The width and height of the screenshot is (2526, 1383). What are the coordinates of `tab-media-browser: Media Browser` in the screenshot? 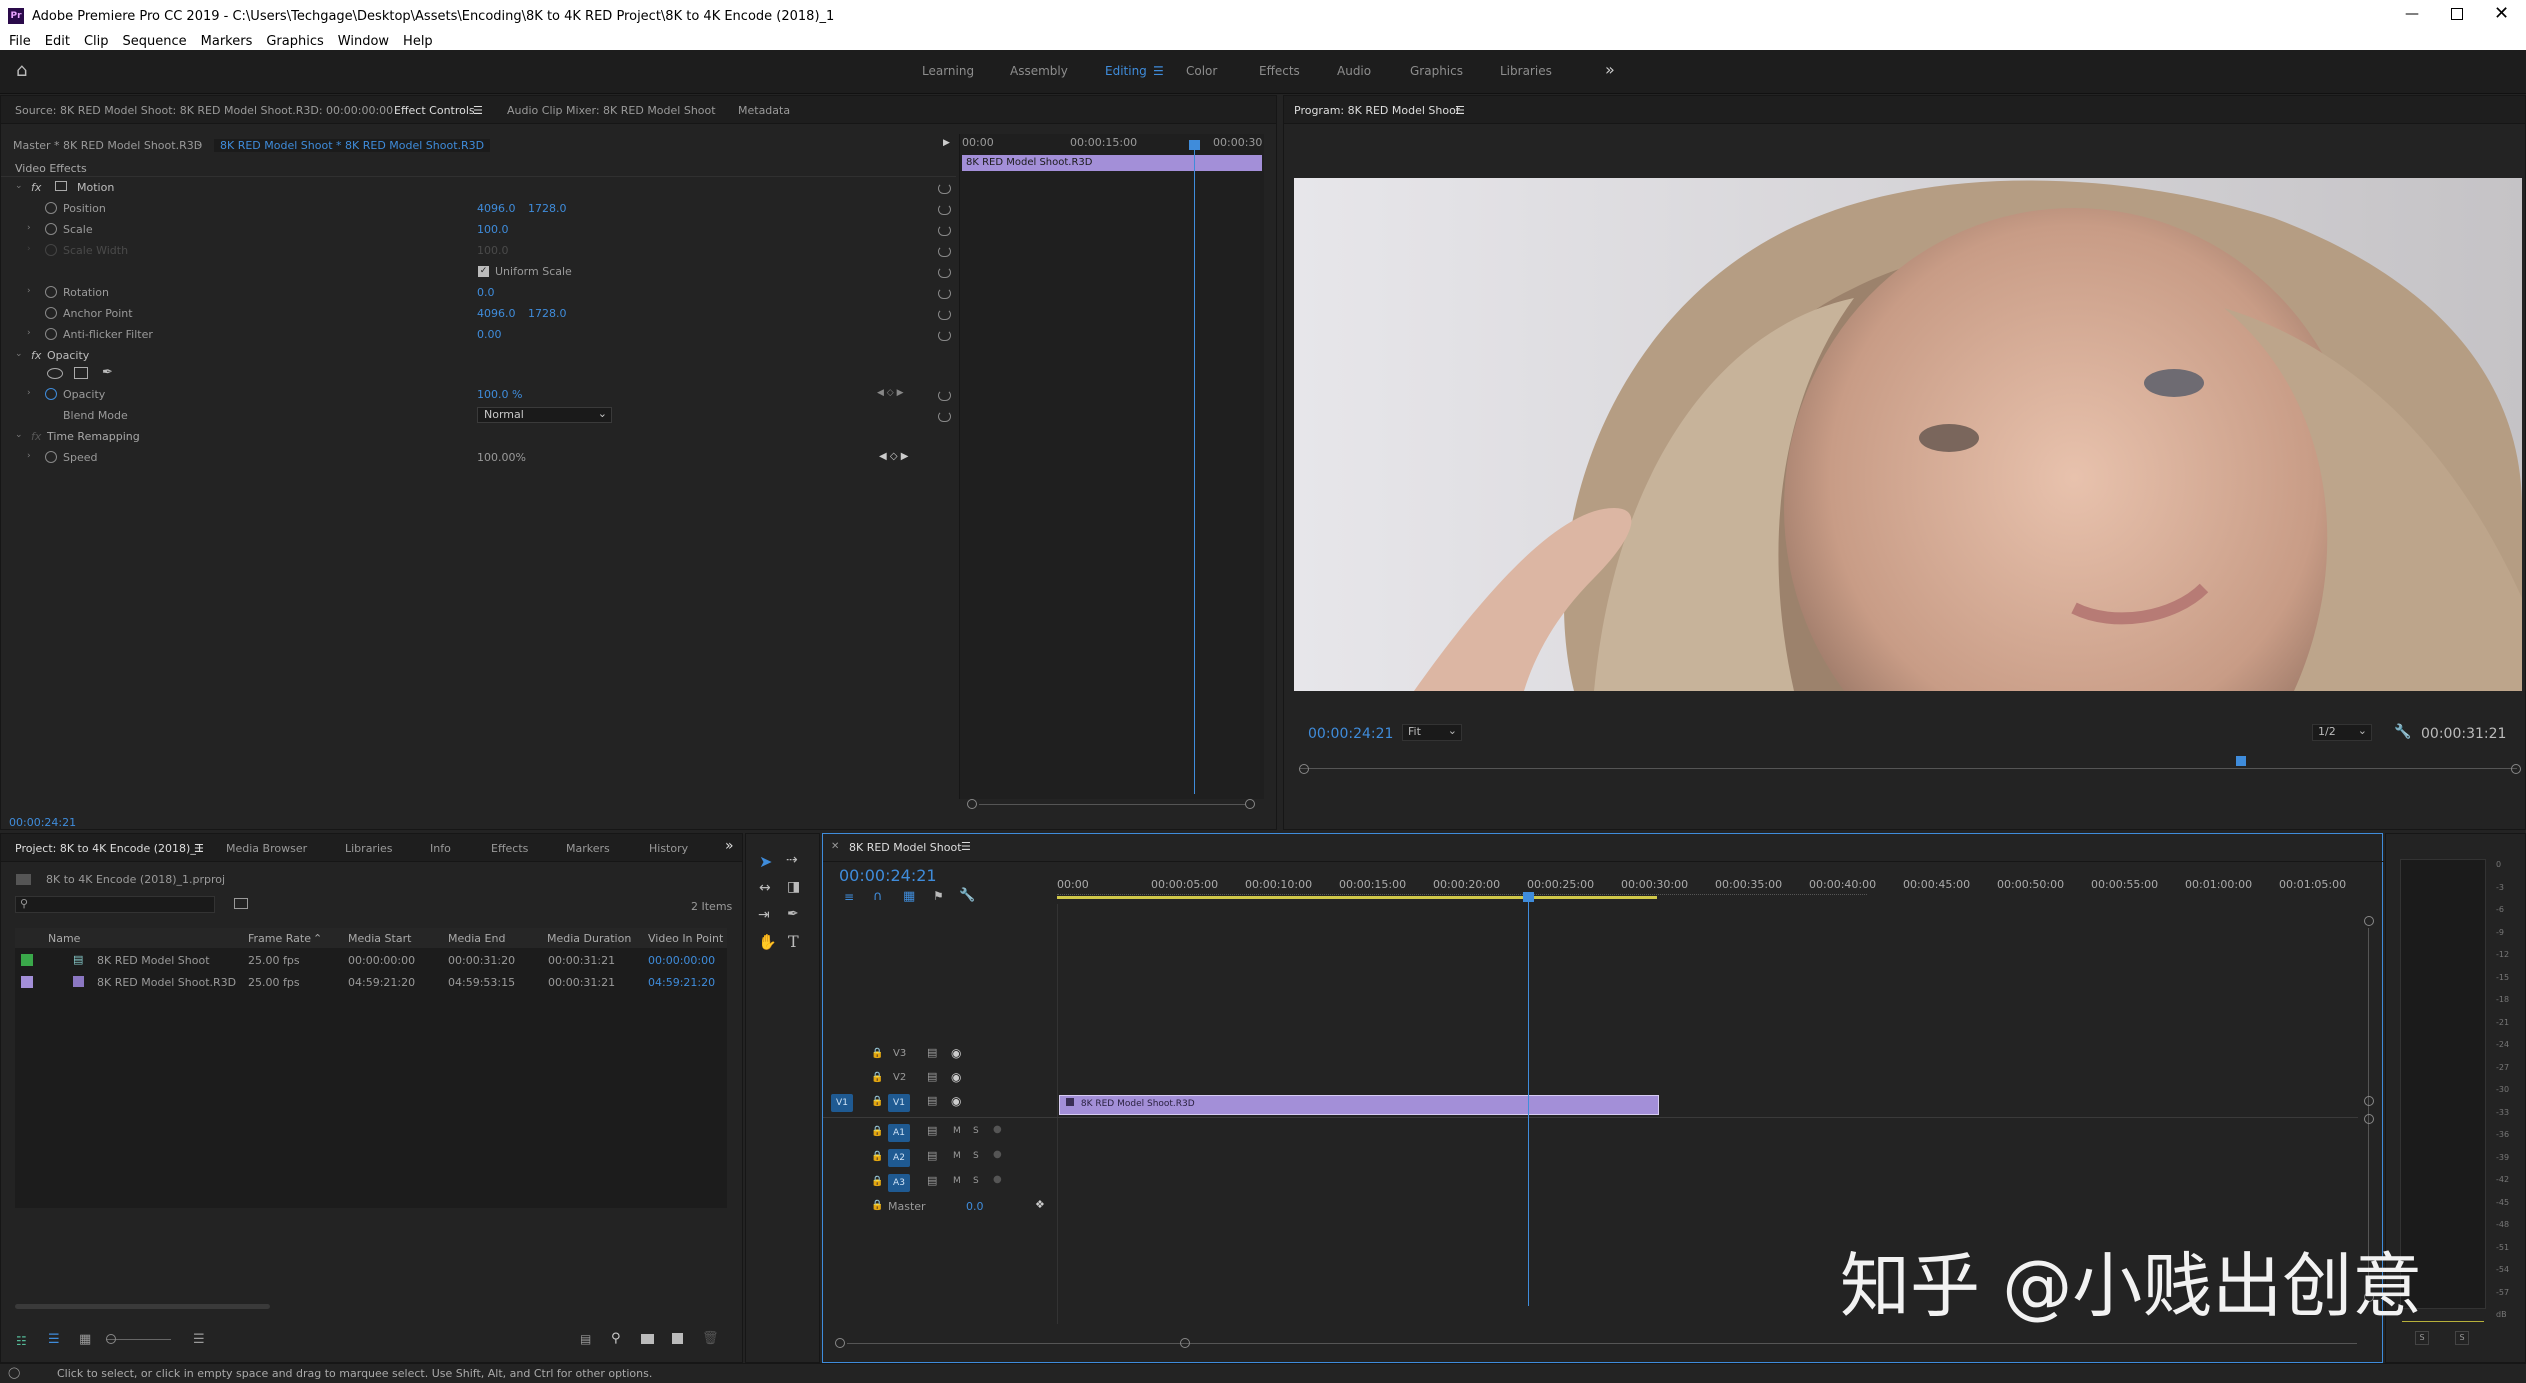 It's located at (266, 848).